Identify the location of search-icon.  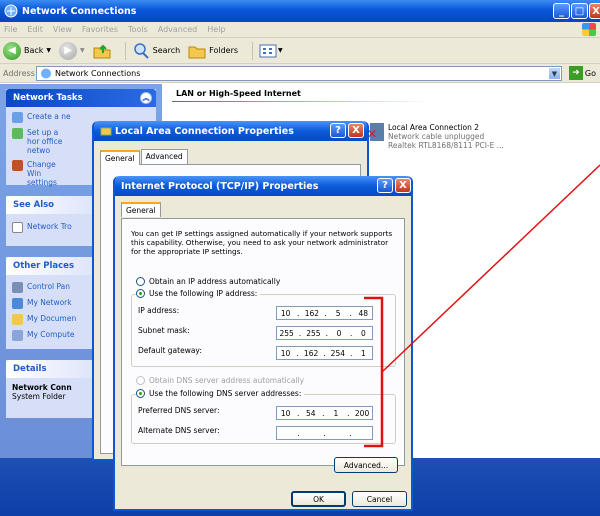
(141, 50).